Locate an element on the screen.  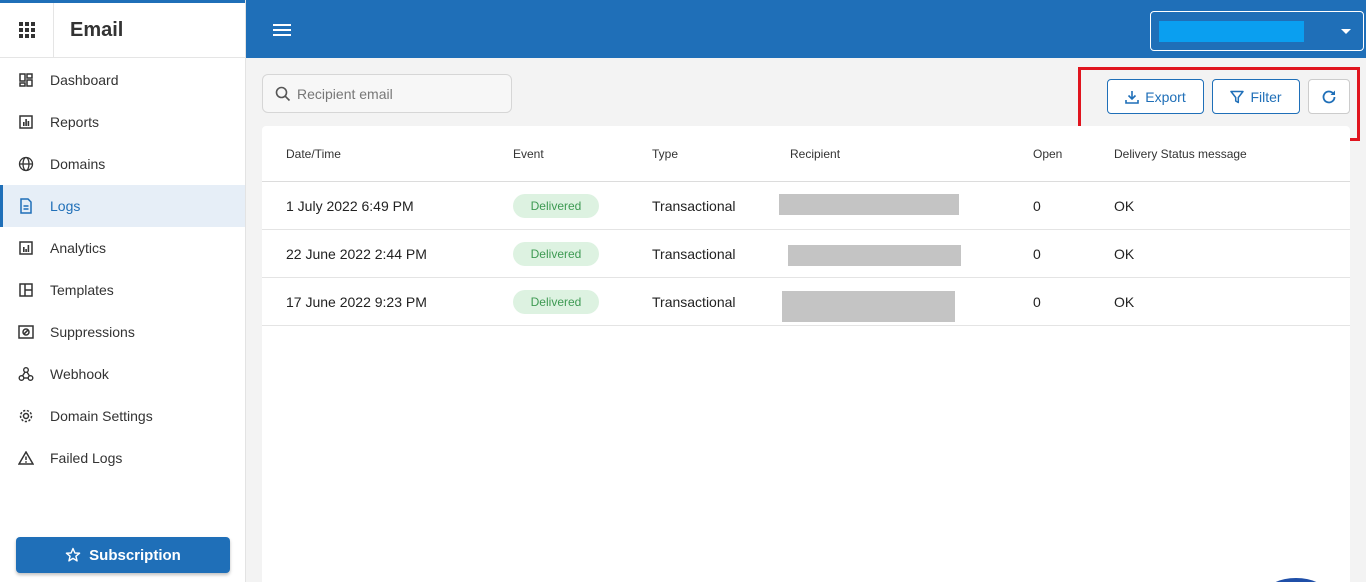
sidebar-item-domain-settings: Domain Settings is located at coordinates (122, 416).